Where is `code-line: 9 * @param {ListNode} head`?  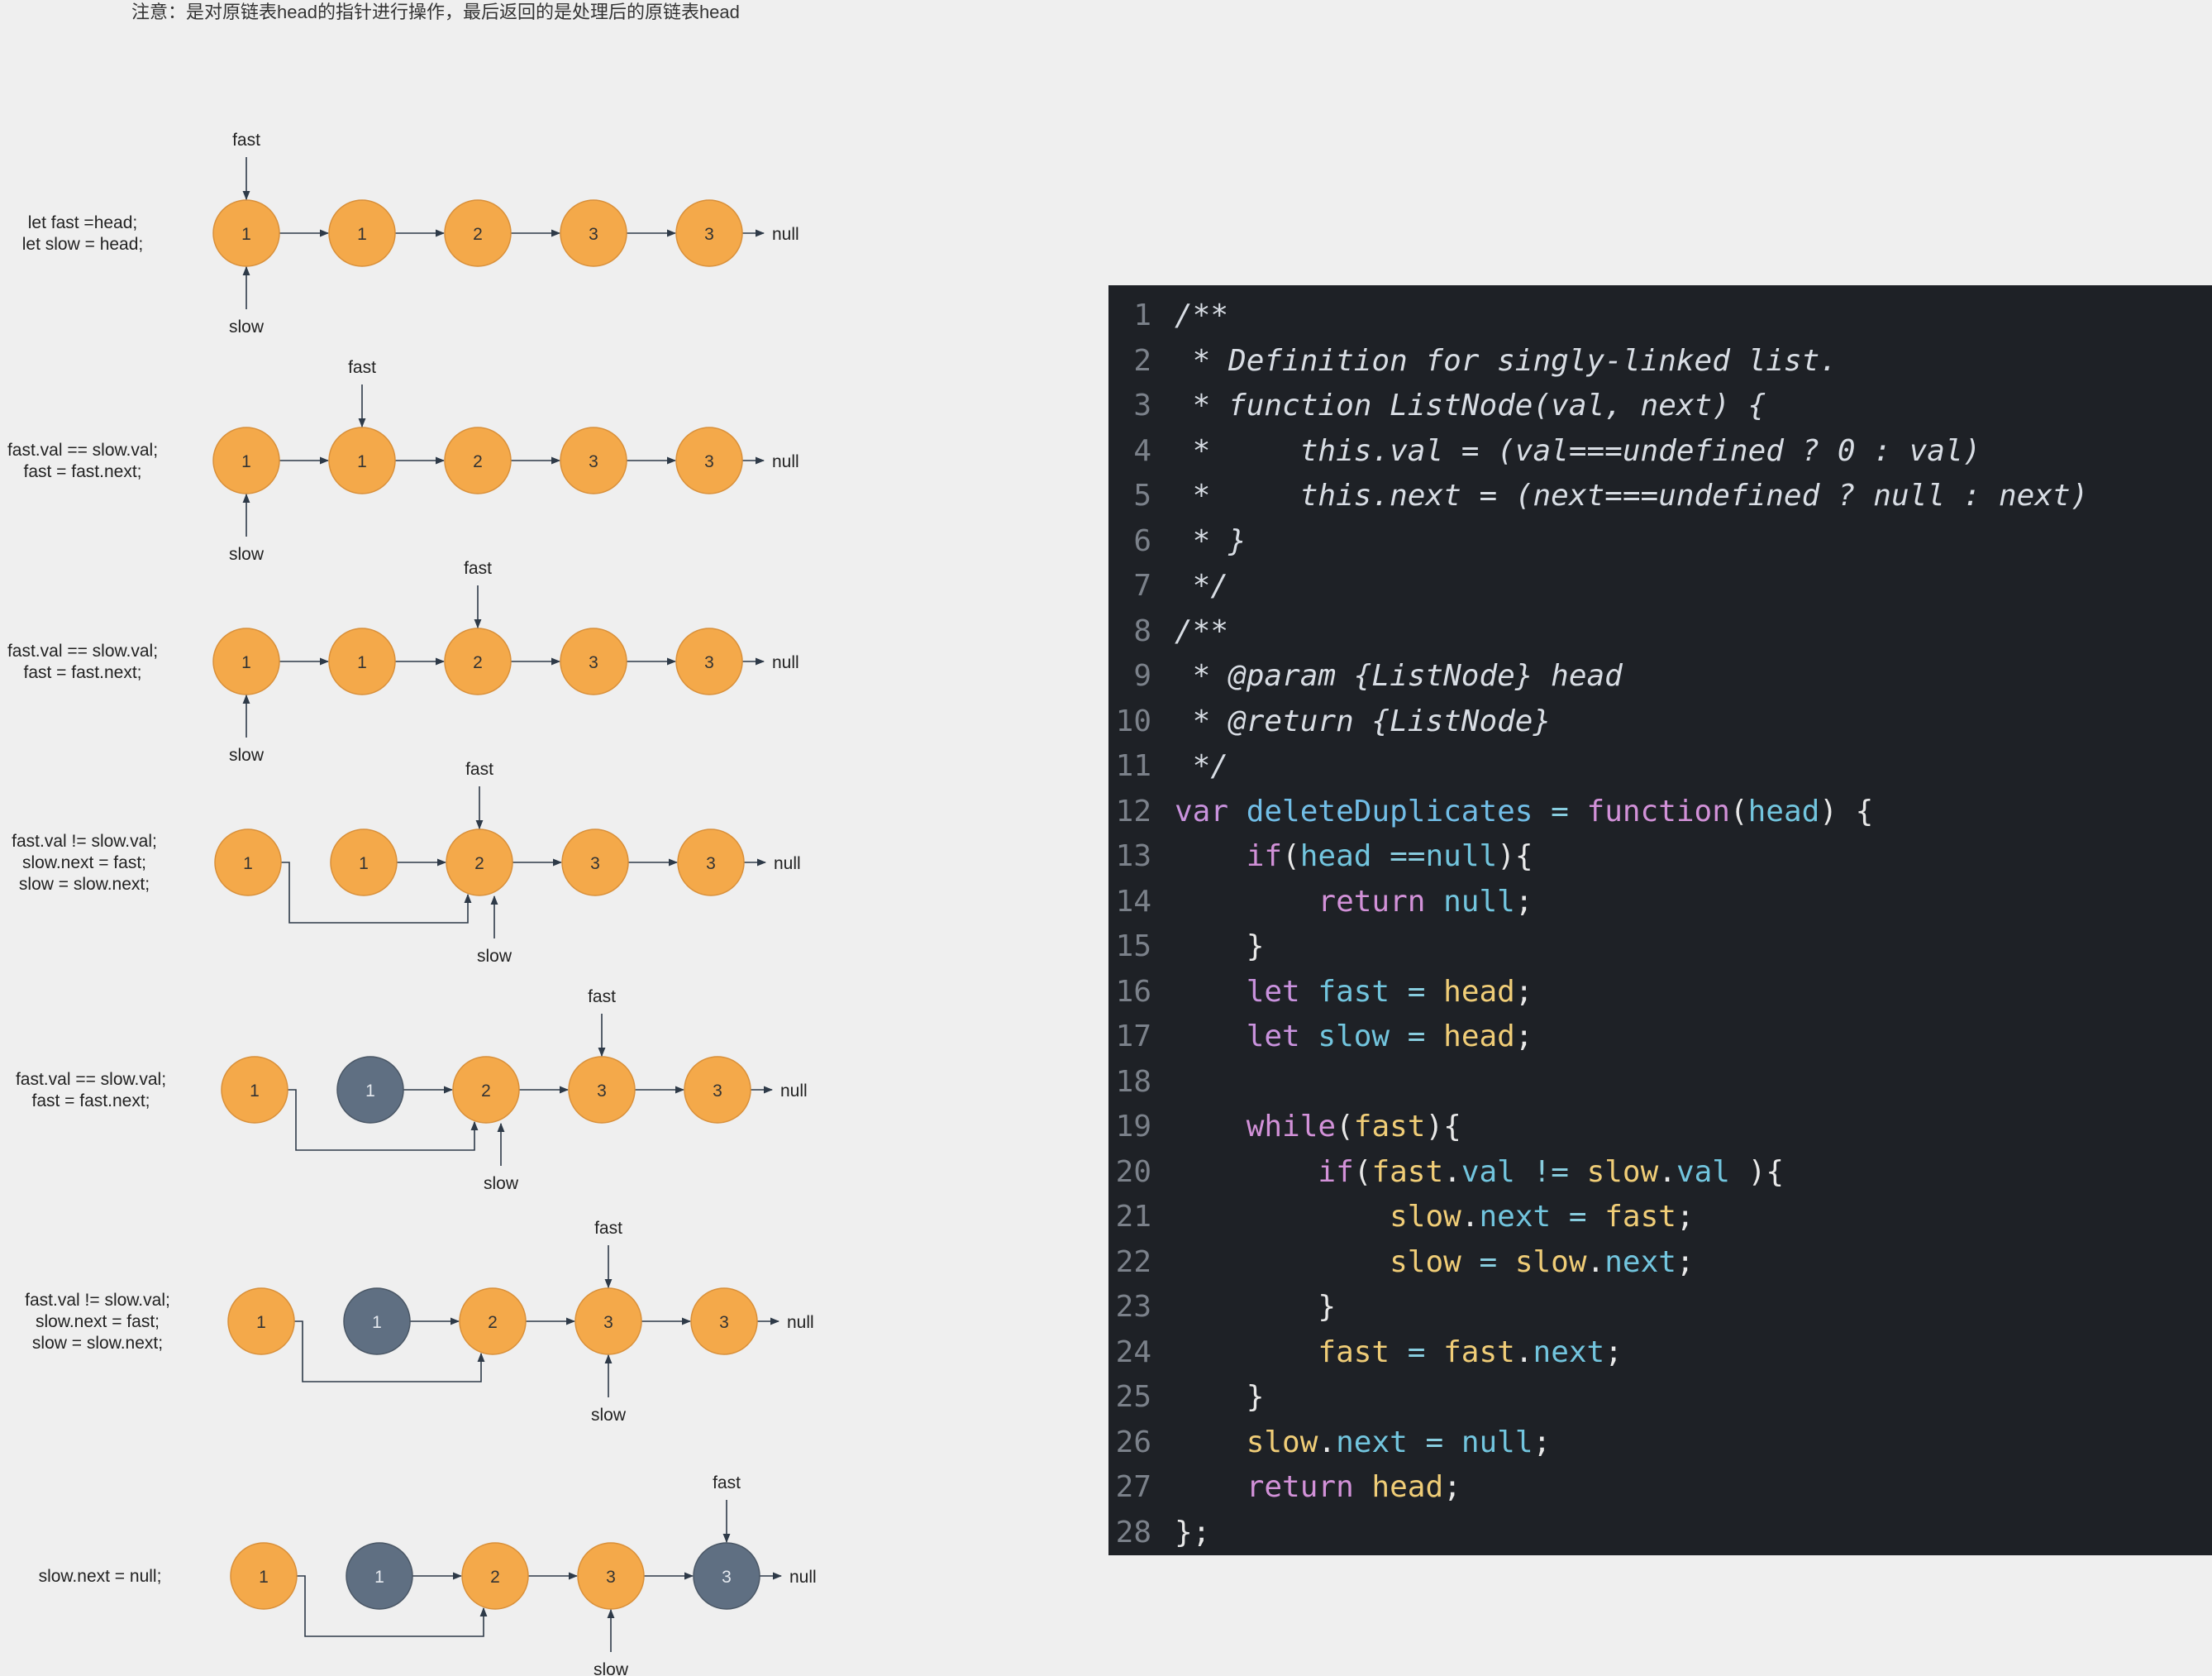 code-line: 9 * @param {ListNode} head is located at coordinates (1660, 677).